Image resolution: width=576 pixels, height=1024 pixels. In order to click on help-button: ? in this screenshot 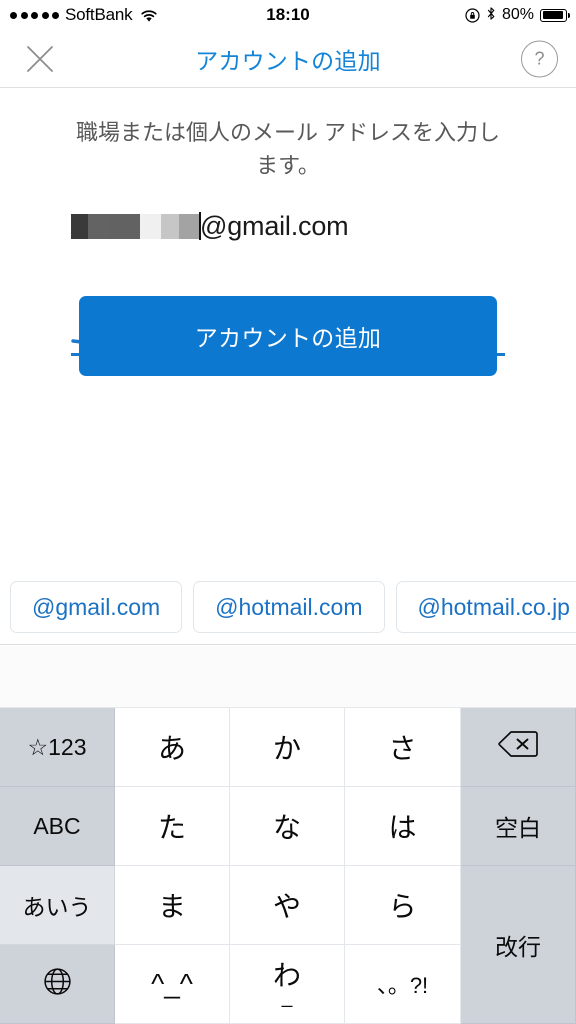, I will do `click(539, 58)`.